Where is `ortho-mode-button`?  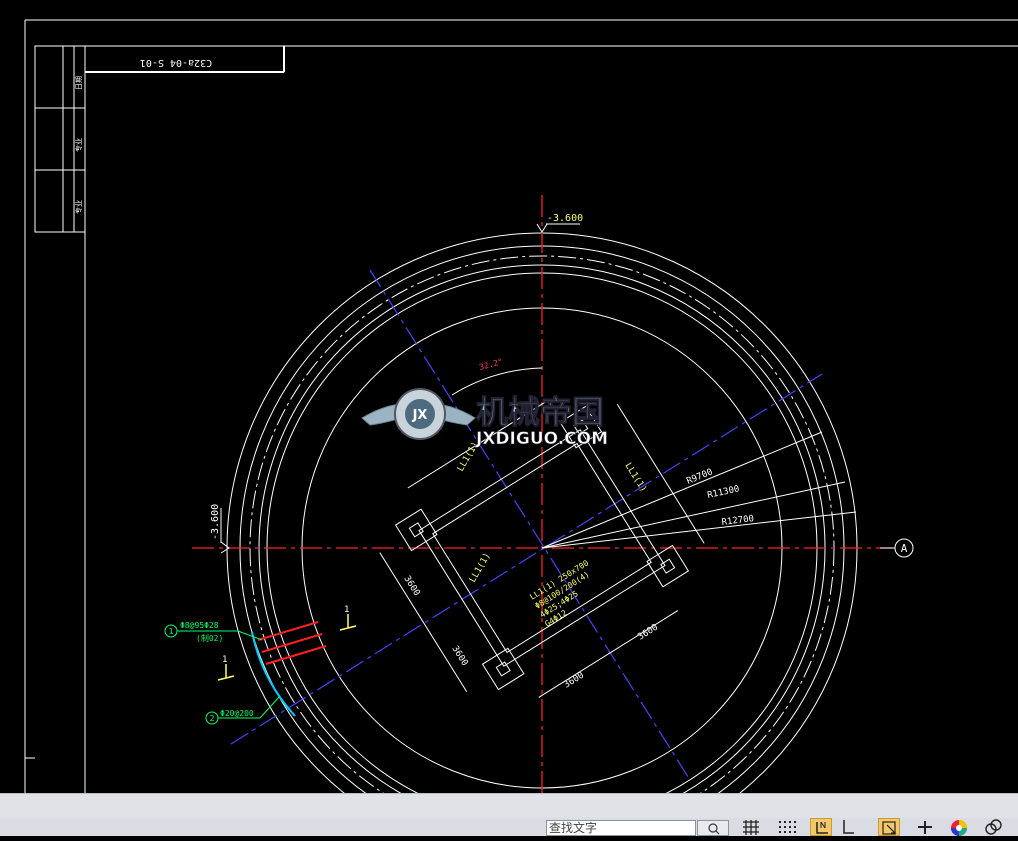
ortho-mode-button is located at coordinates (821, 827).